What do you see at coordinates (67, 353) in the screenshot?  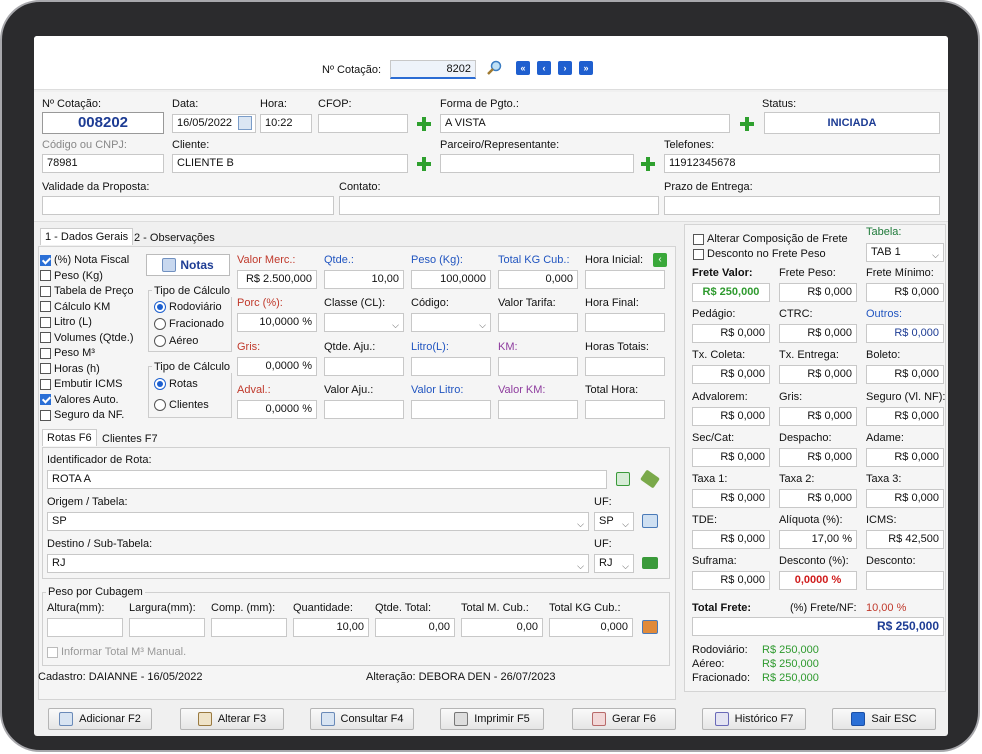 I see `option-checkbox: Peso M³` at bounding box center [67, 353].